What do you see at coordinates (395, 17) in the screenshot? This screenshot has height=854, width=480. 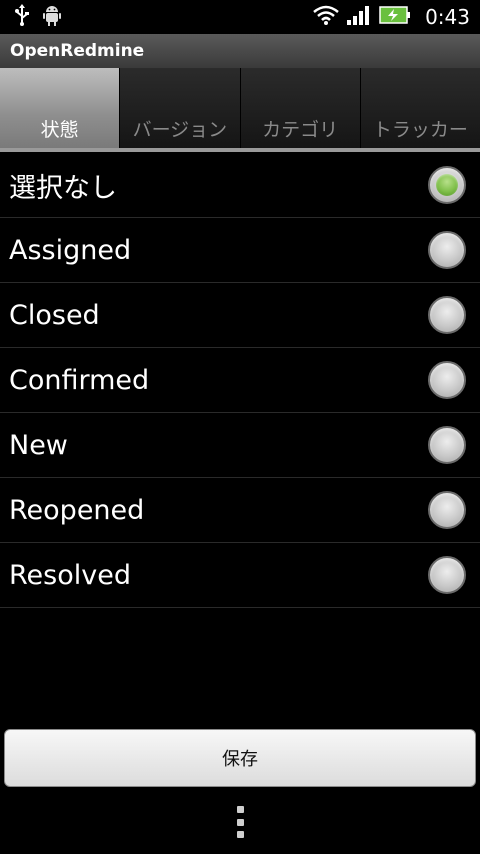 I see `battery-charging-icon` at bounding box center [395, 17].